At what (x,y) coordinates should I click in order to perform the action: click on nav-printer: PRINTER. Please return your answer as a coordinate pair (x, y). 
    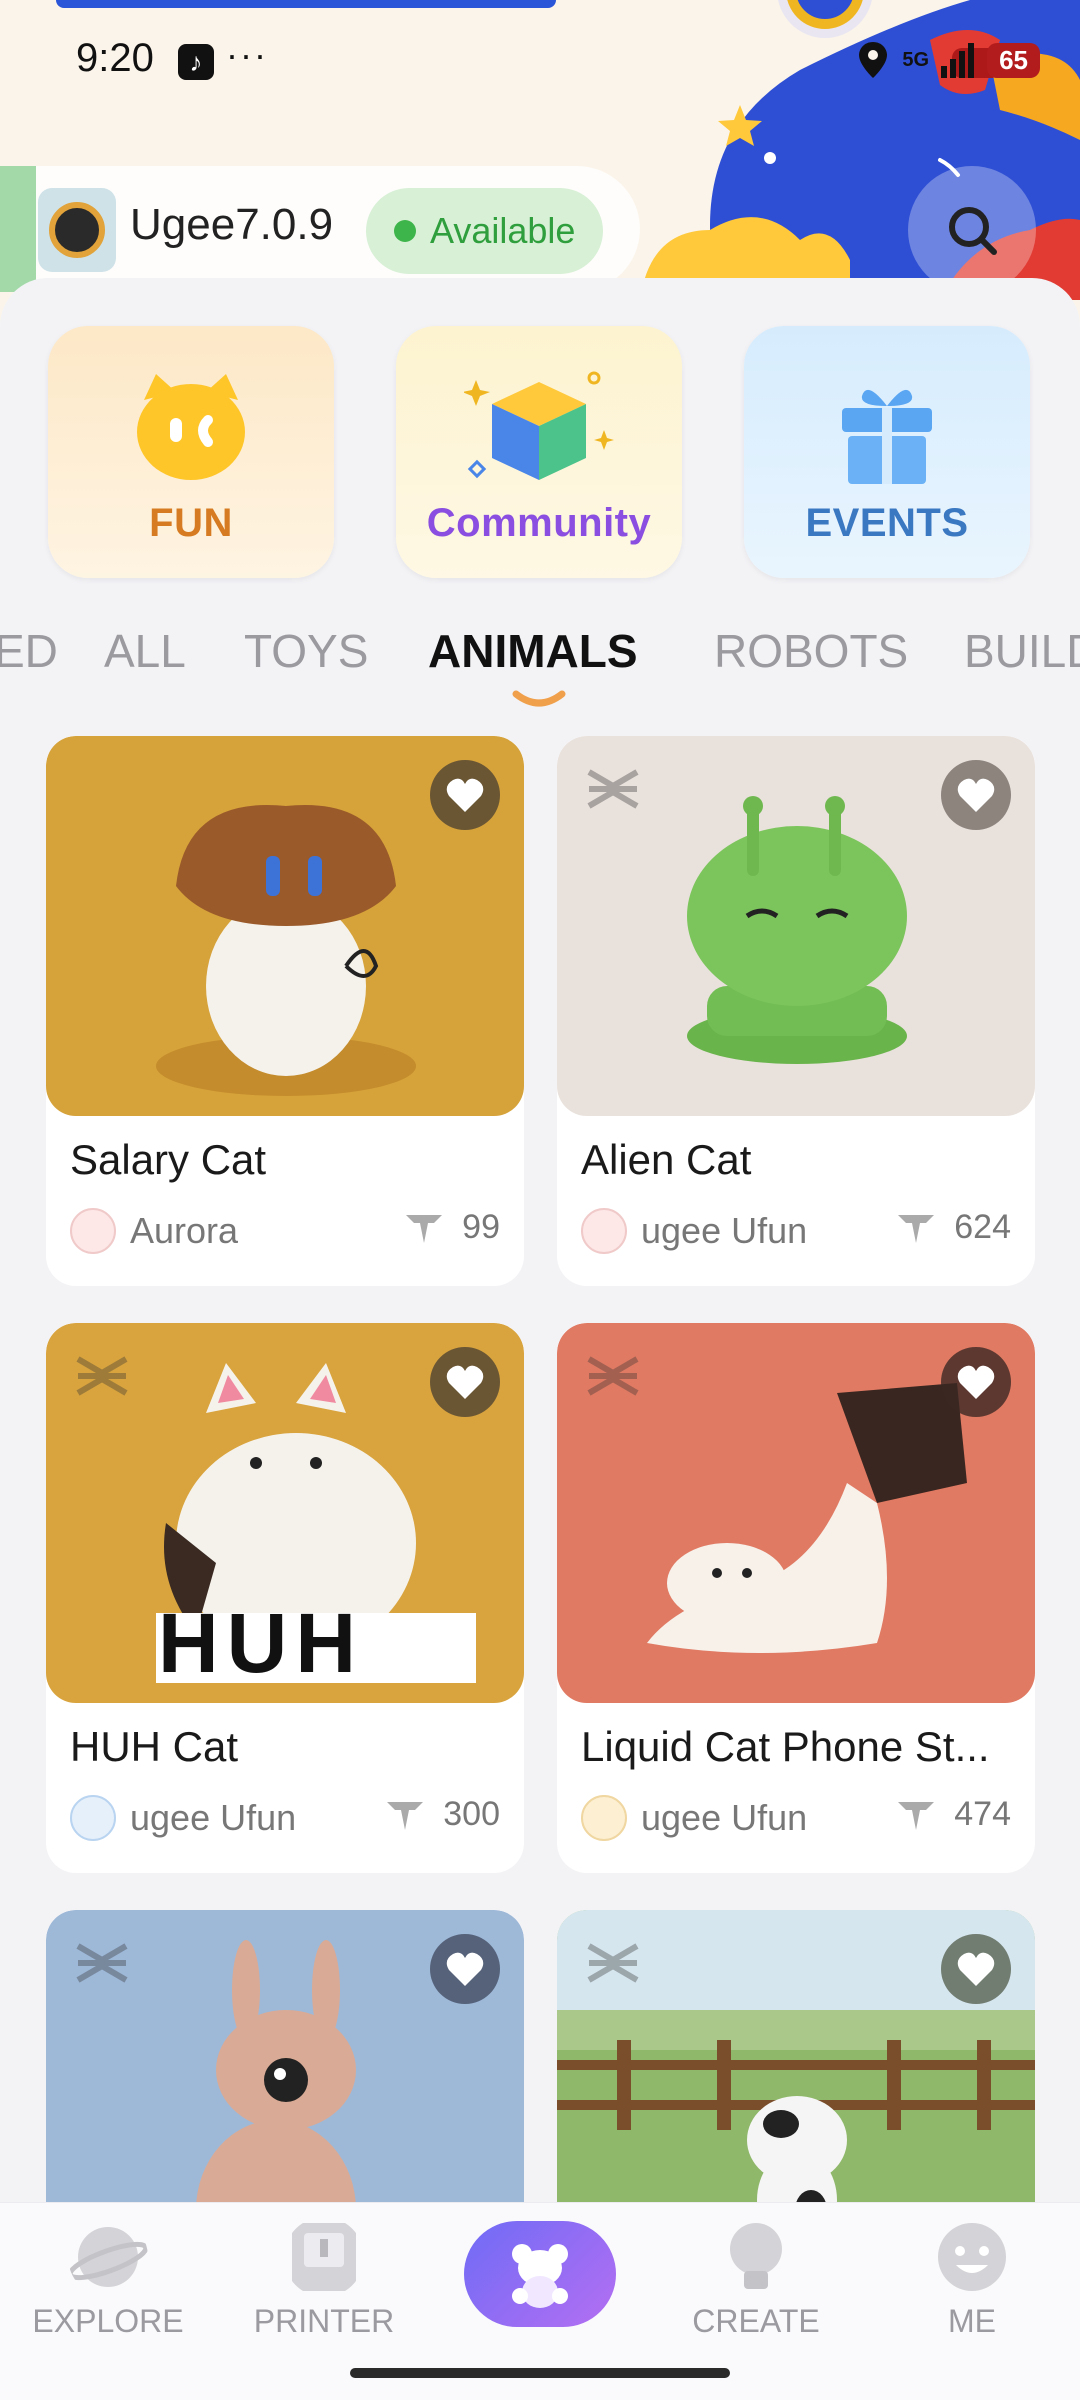
    Looking at the image, I should click on (324, 2278).